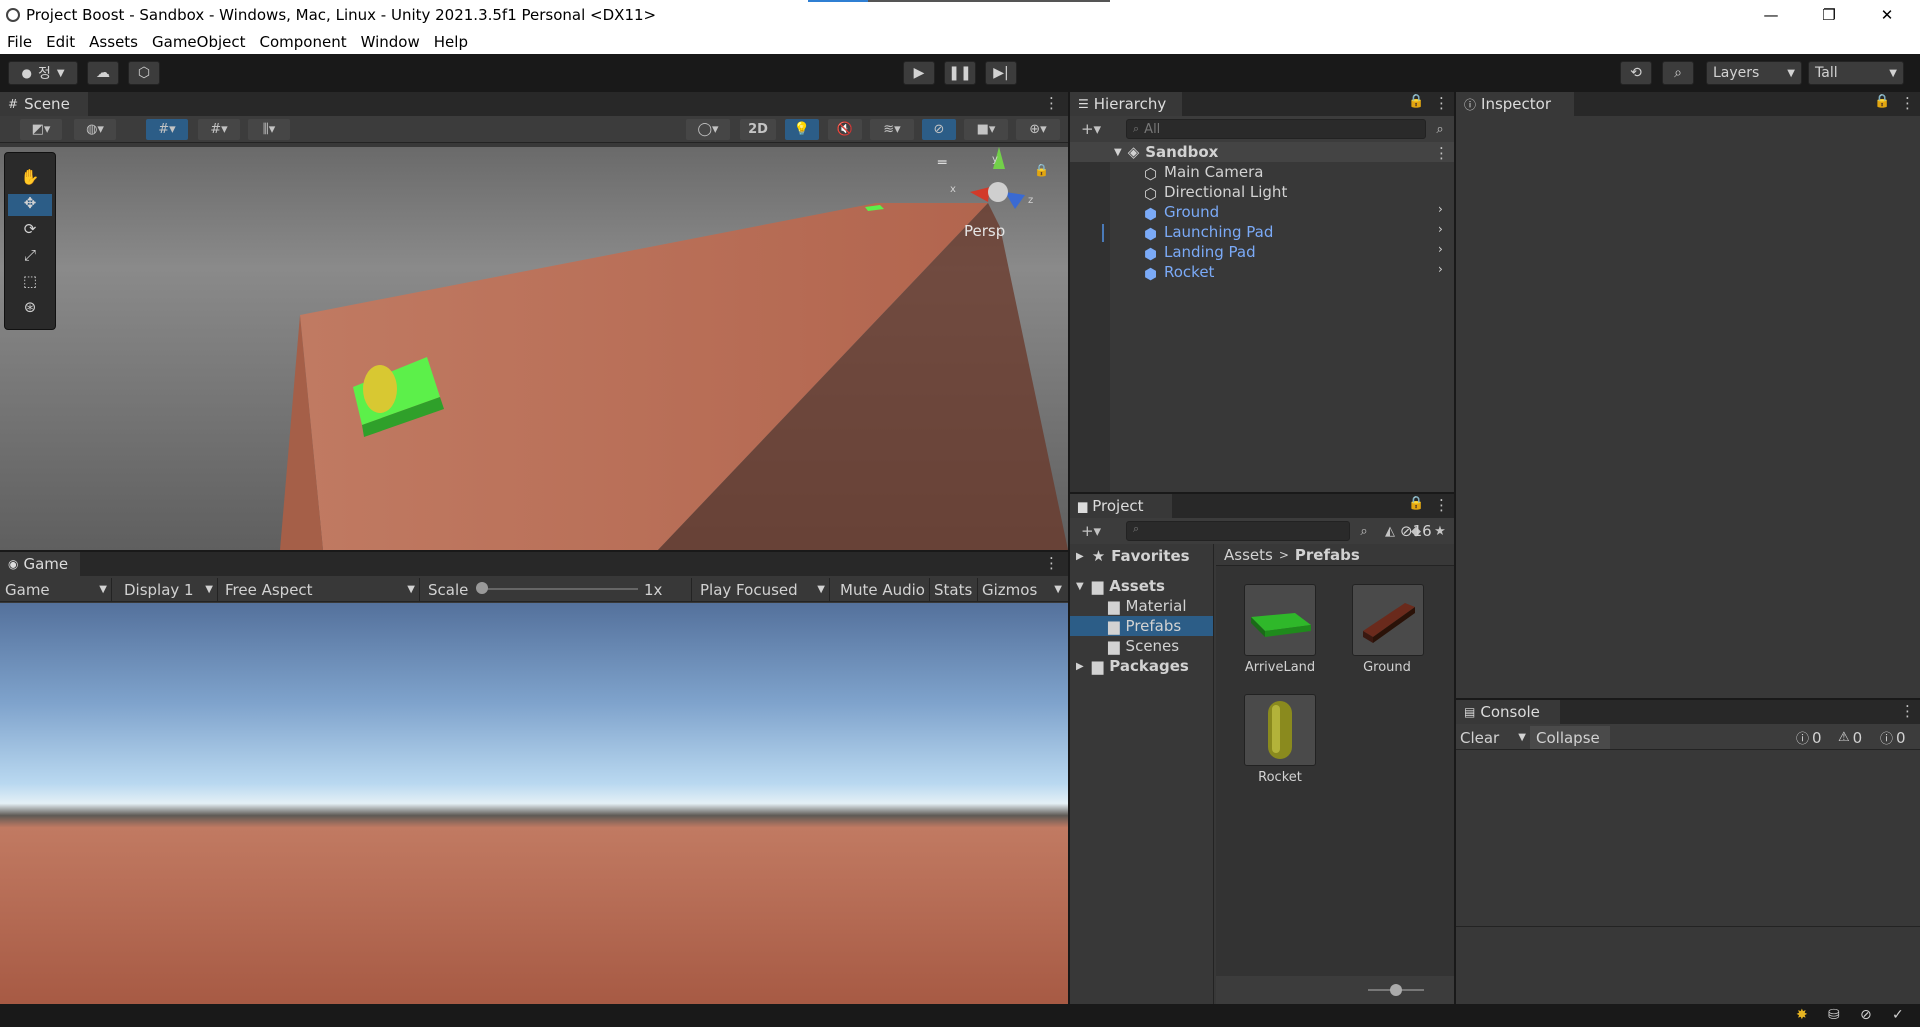 The width and height of the screenshot is (1920, 1027). I want to click on menu-help: Help, so click(451, 42).